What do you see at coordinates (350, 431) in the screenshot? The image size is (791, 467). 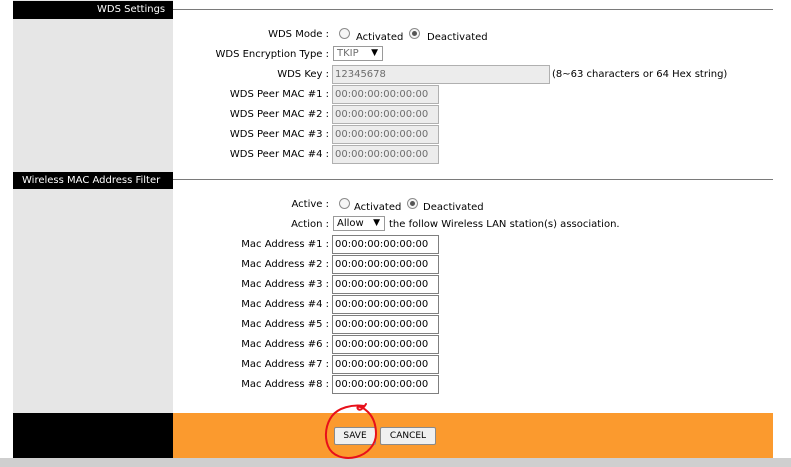 I see `annotation-circle` at bounding box center [350, 431].